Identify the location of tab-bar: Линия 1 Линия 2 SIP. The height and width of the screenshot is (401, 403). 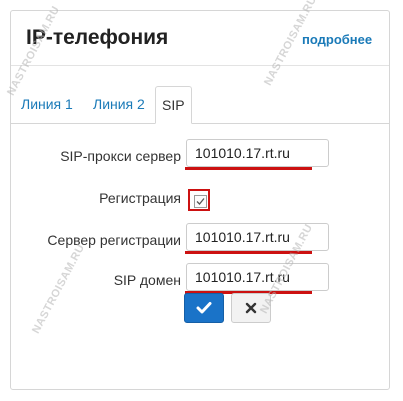
(200, 105).